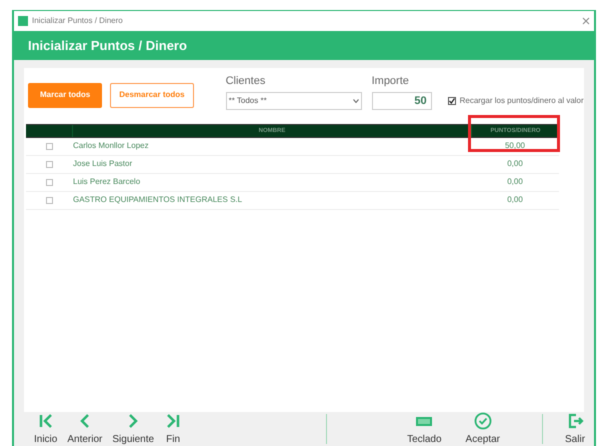 The width and height of the screenshot is (598, 446). What do you see at coordinates (452, 100) in the screenshot?
I see `recargar-checkbox` at bounding box center [452, 100].